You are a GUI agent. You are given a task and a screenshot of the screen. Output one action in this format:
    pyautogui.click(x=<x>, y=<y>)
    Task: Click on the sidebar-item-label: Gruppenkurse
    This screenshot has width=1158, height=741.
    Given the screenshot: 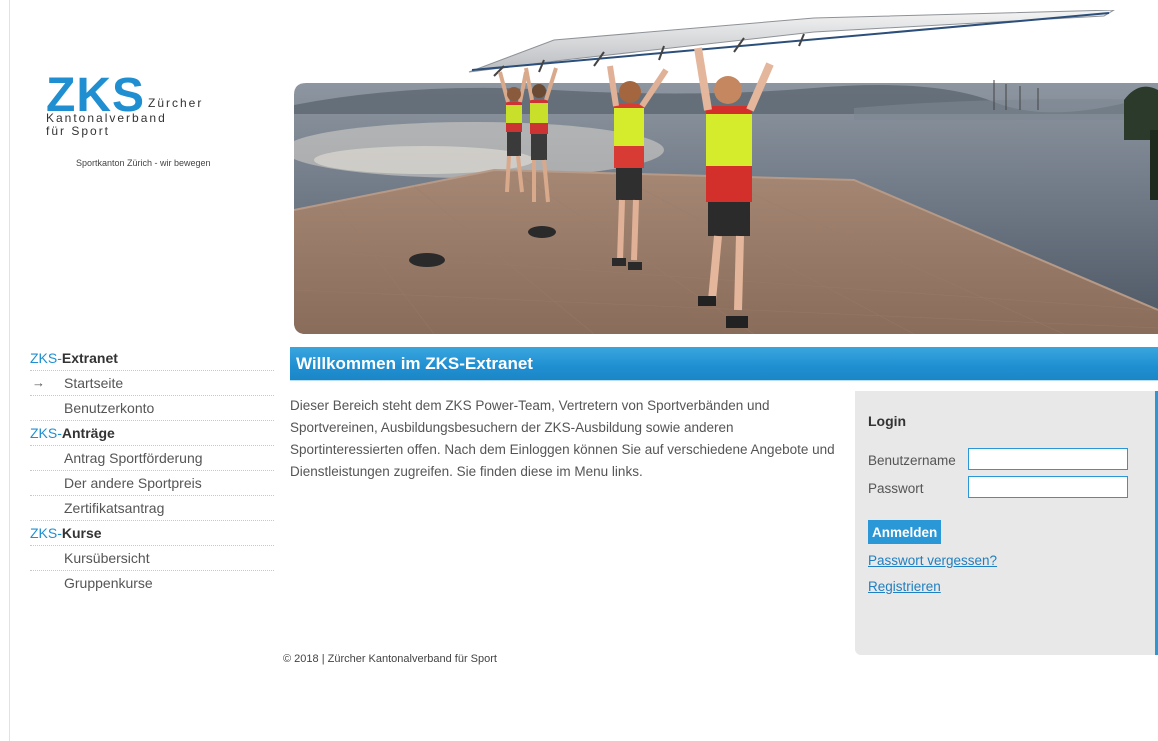 What is the action you would take?
    pyautogui.click(x=108, y=583)
    